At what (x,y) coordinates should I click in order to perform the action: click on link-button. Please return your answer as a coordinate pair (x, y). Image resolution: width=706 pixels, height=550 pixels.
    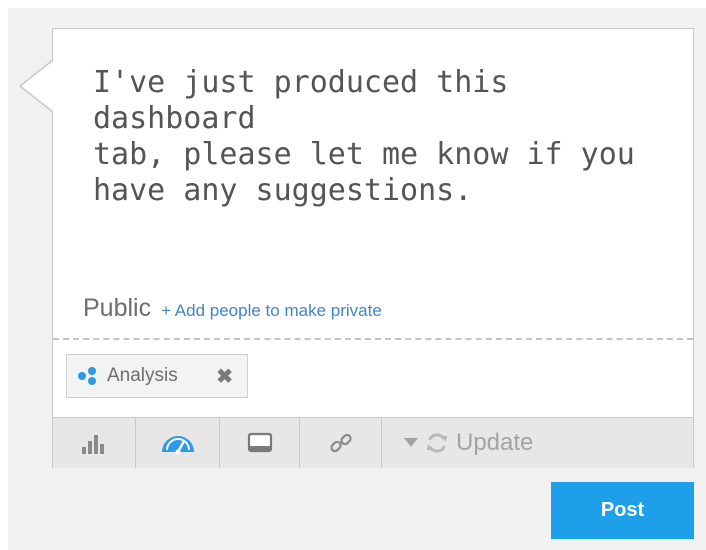
    Looking at the image, I should click on (341, 443).